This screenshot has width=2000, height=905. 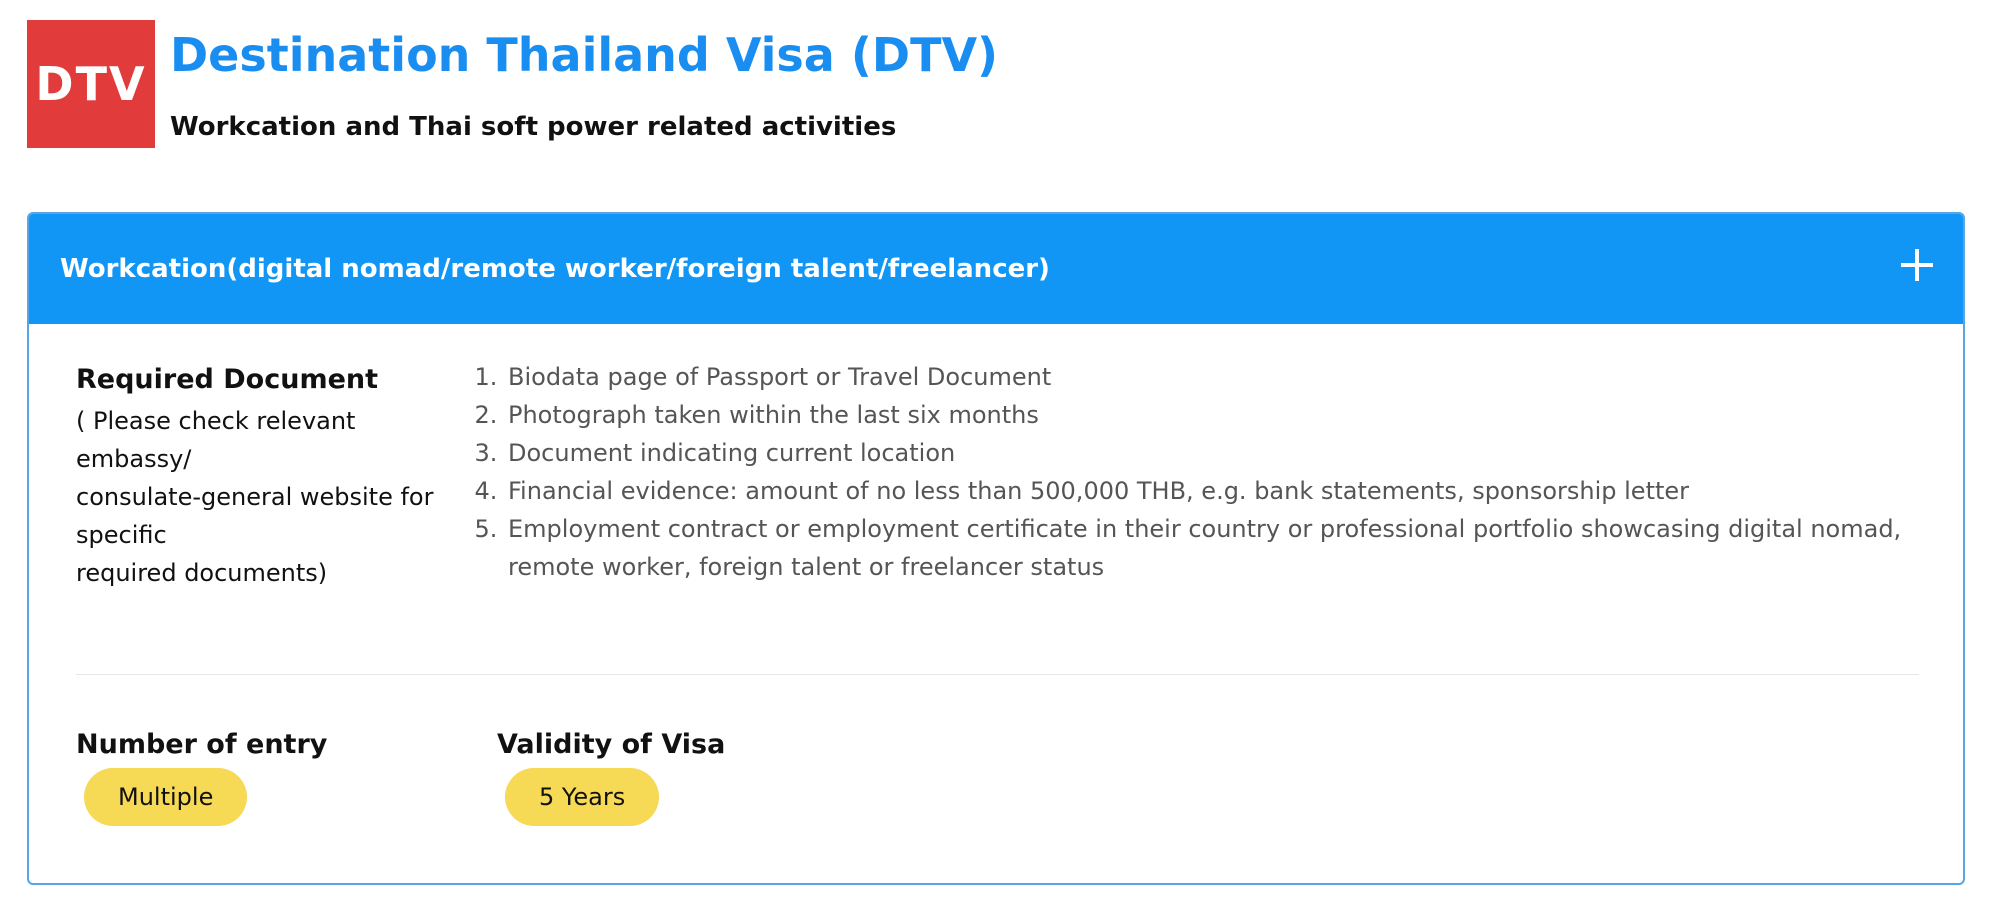 What do you see at coordinates (216, 440) in the screenshot?
I see `note-line: ( Please check relevant embassy/` at bounding box center [216, 440].